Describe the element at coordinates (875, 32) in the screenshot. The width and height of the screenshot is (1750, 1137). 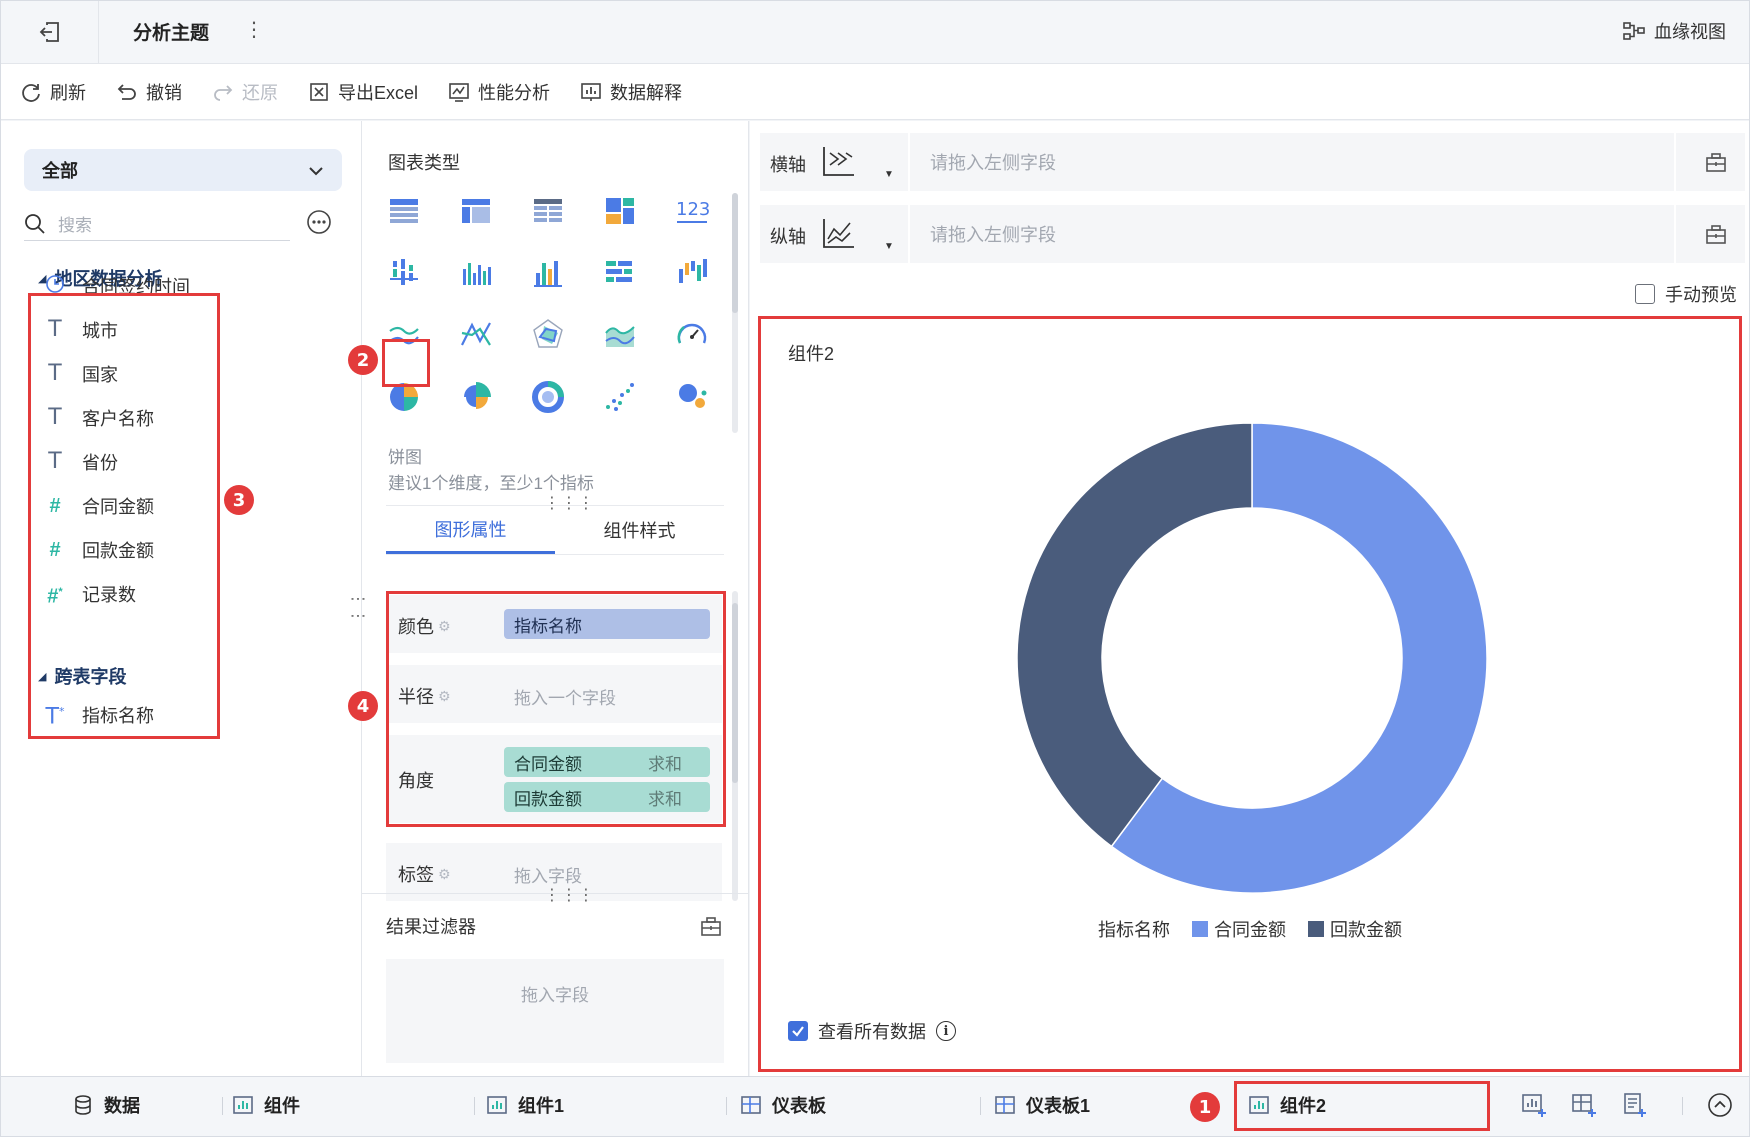
I see `header-bar: 分析主题 ⋮ 血缘视图` at that location.